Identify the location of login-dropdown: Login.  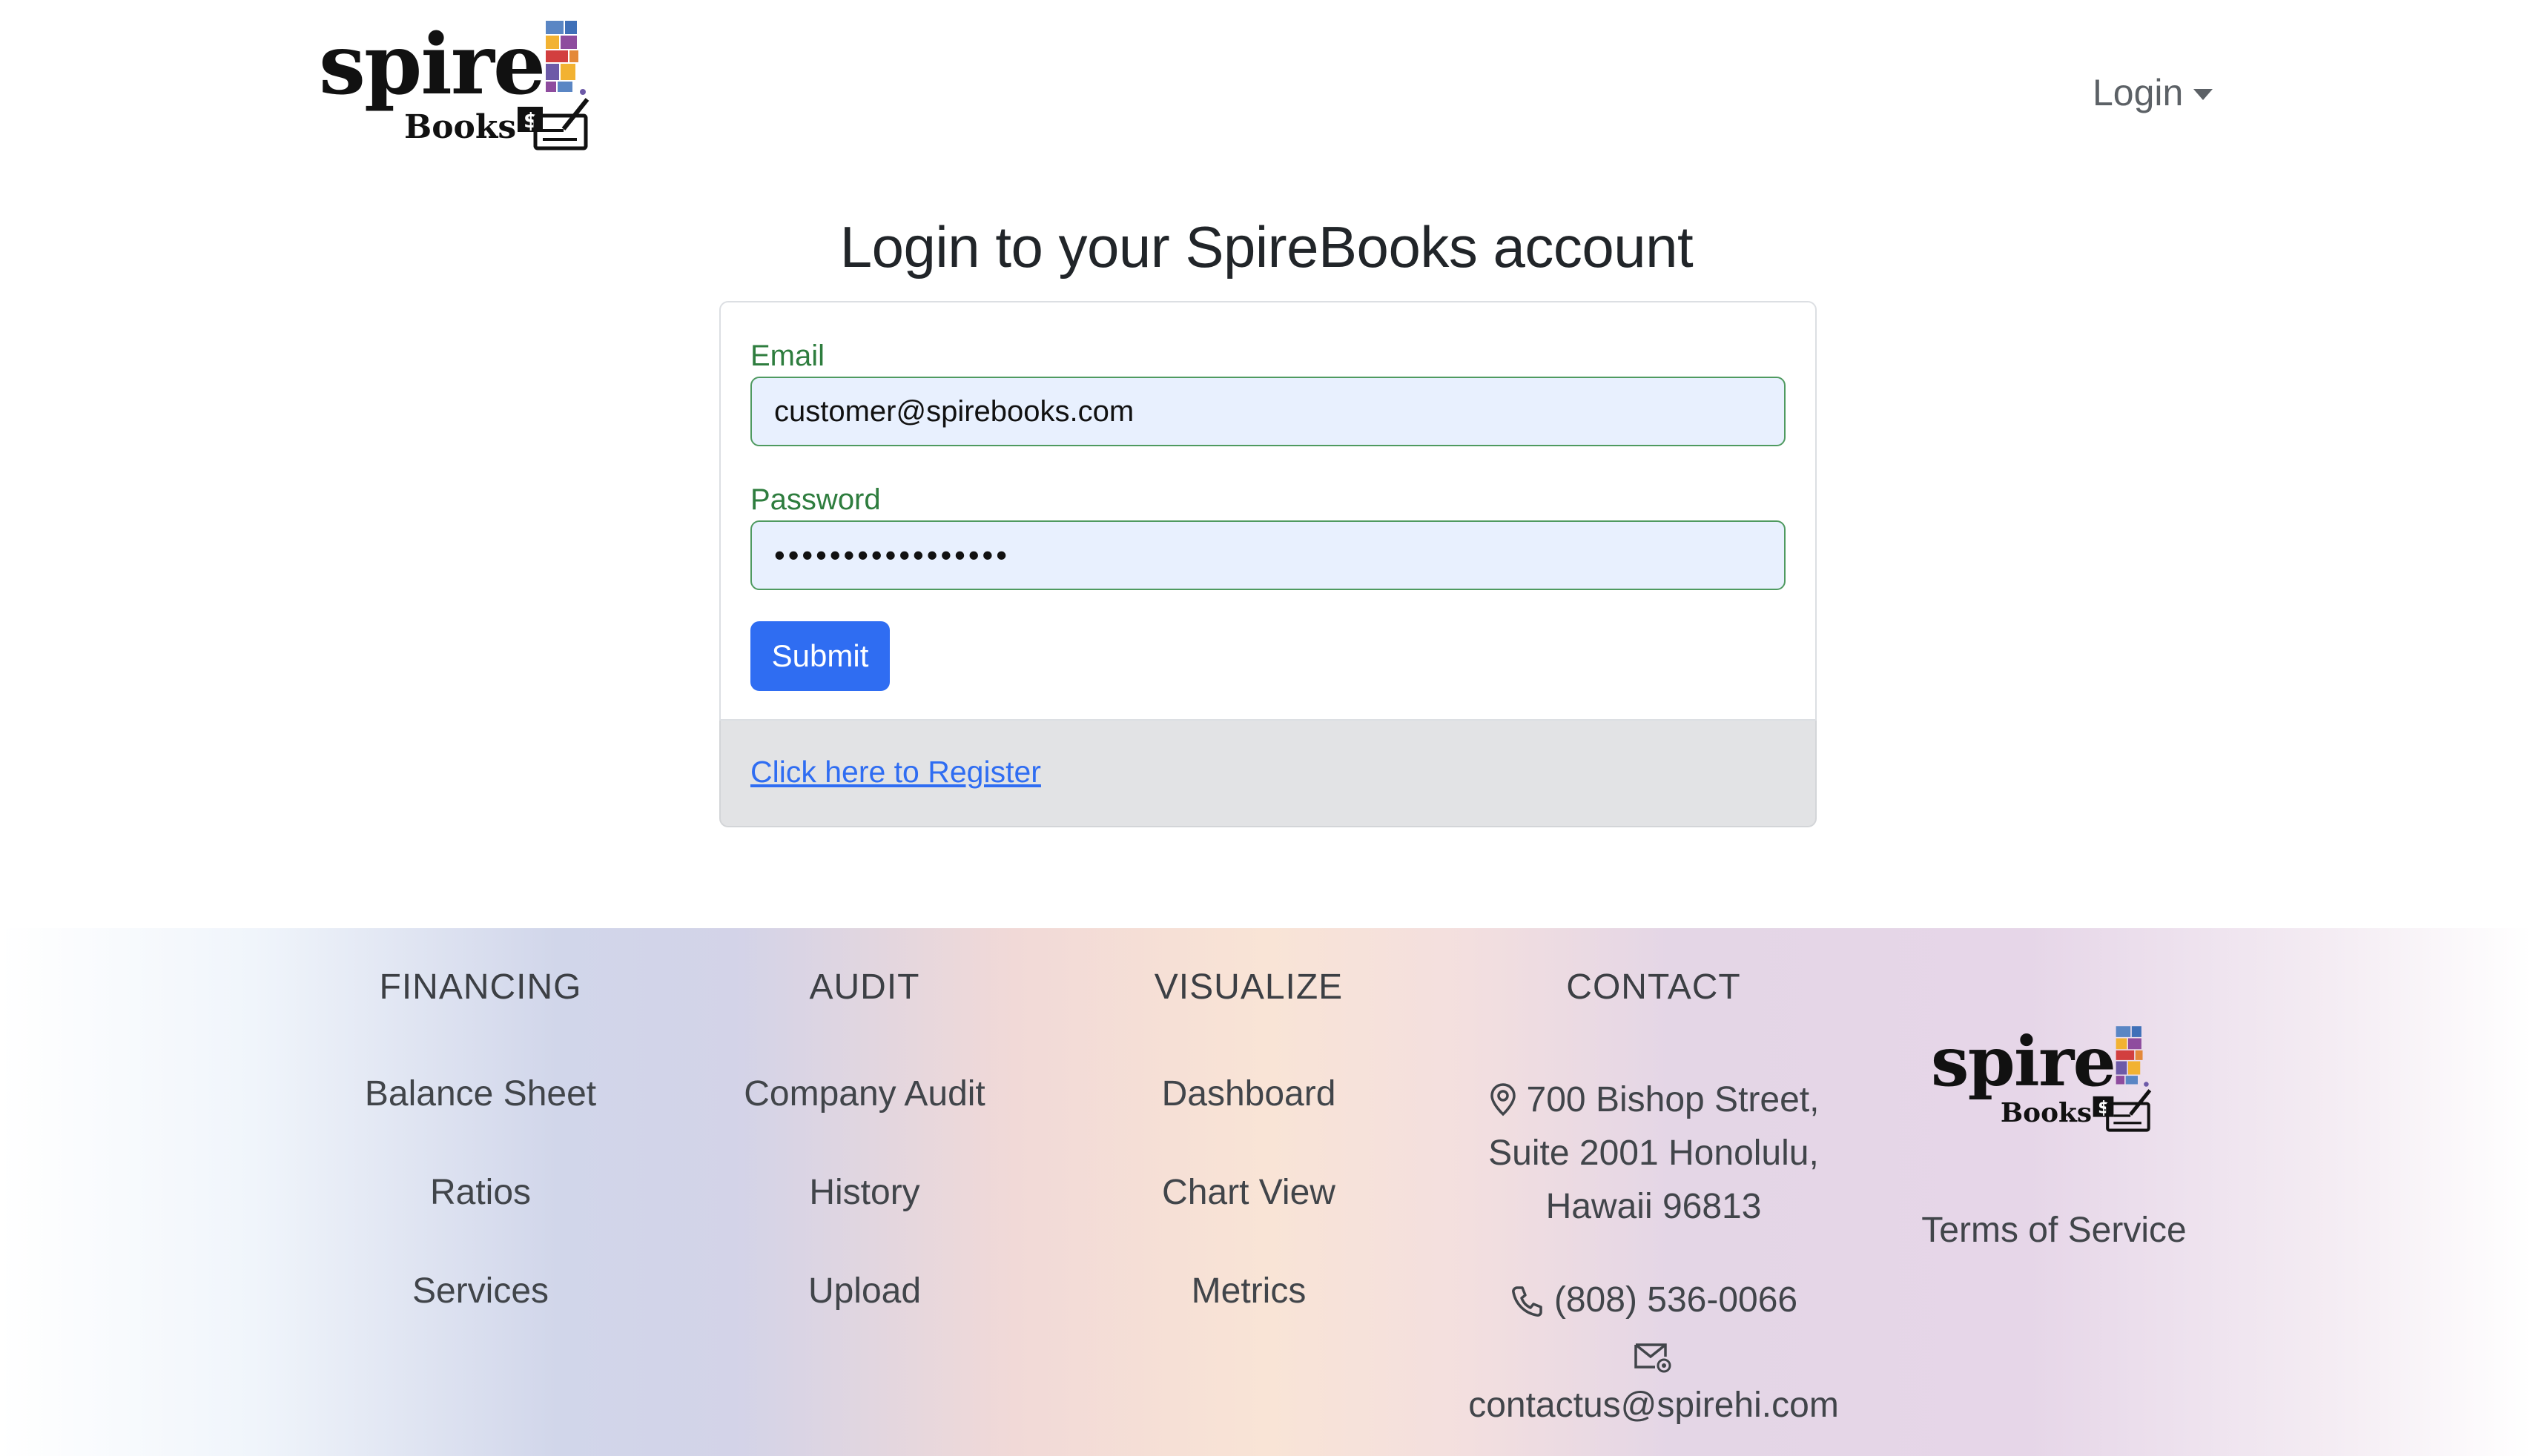
(2153, 93).